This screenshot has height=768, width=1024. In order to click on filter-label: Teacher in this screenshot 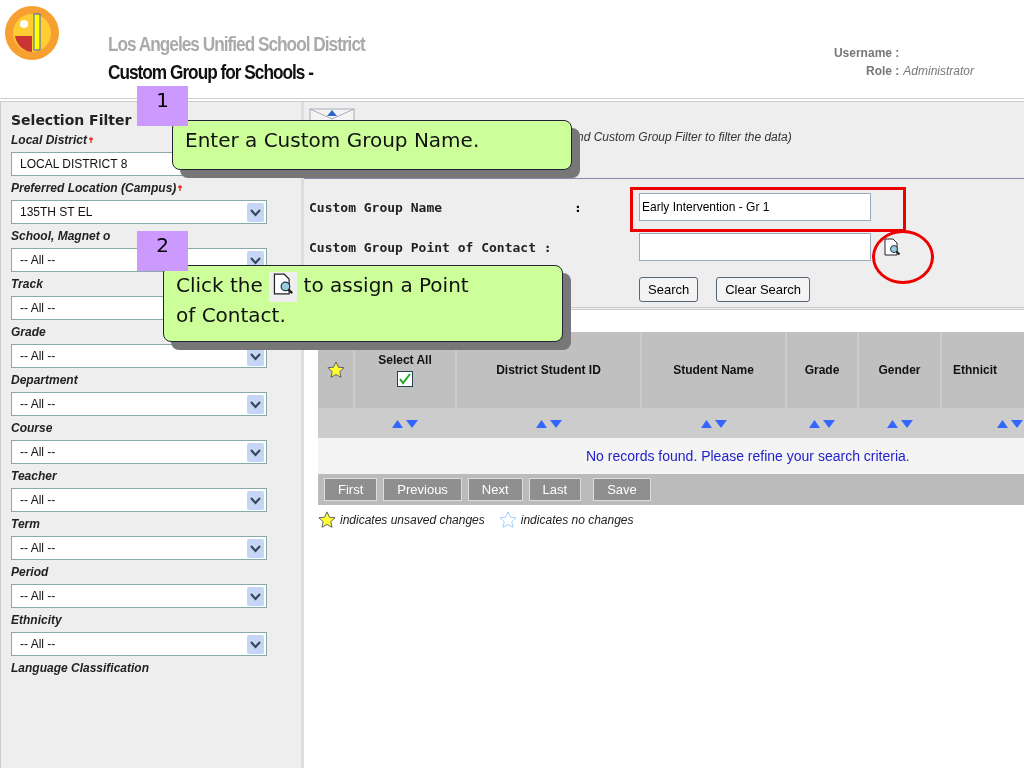, I will do `click(34, 476)`.